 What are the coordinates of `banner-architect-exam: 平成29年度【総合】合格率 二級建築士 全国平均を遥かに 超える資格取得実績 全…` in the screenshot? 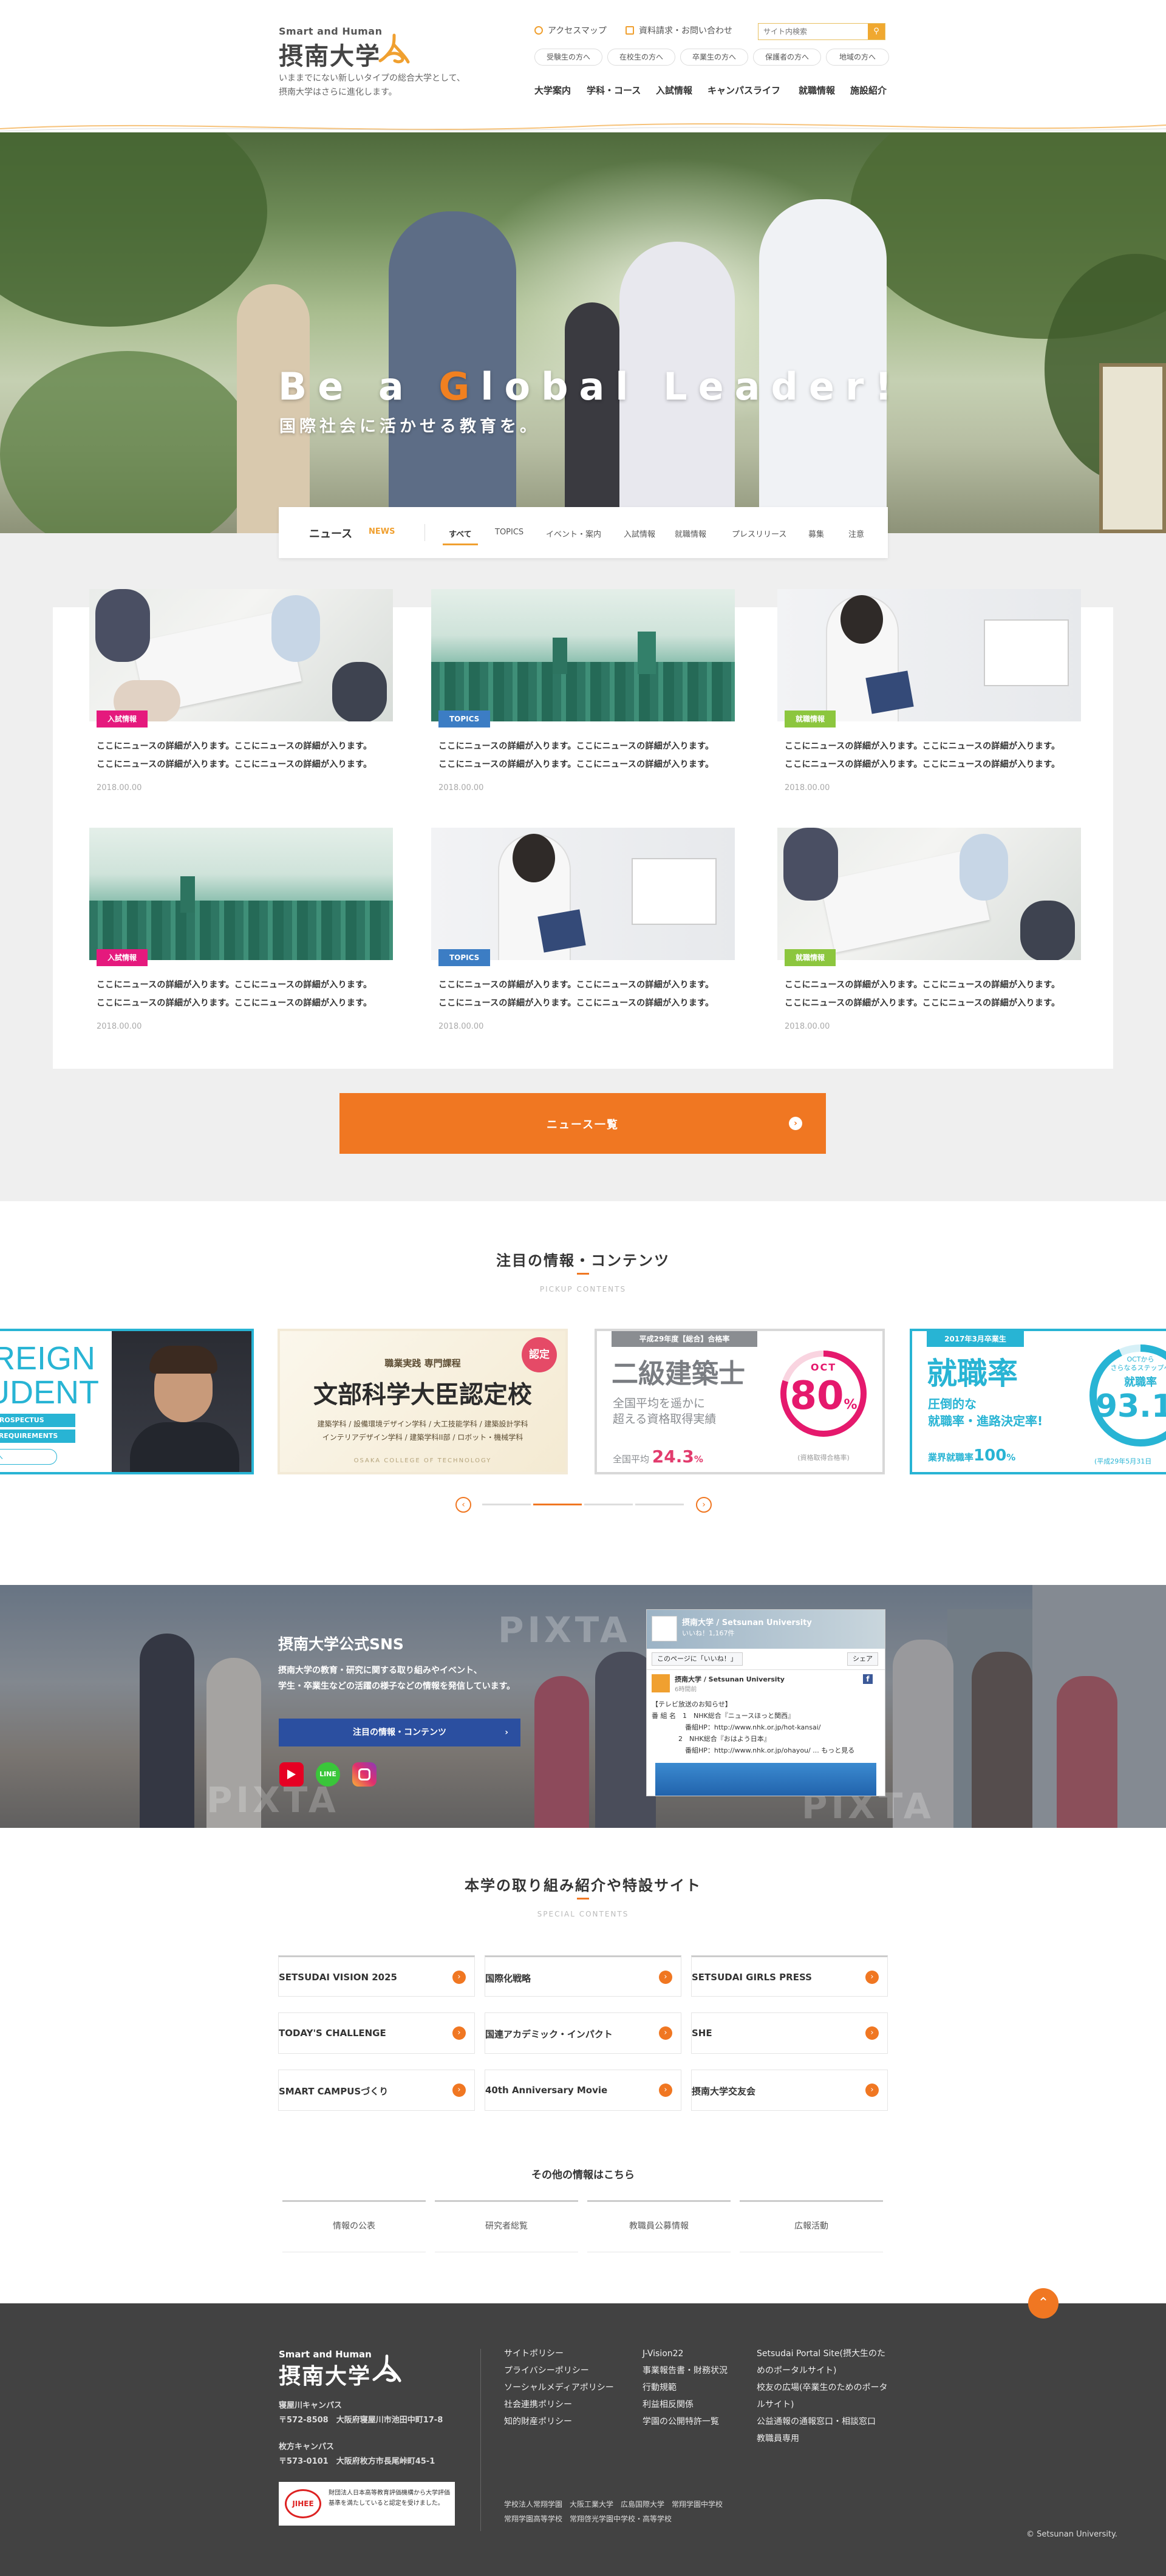 It's located at (740, 1402).